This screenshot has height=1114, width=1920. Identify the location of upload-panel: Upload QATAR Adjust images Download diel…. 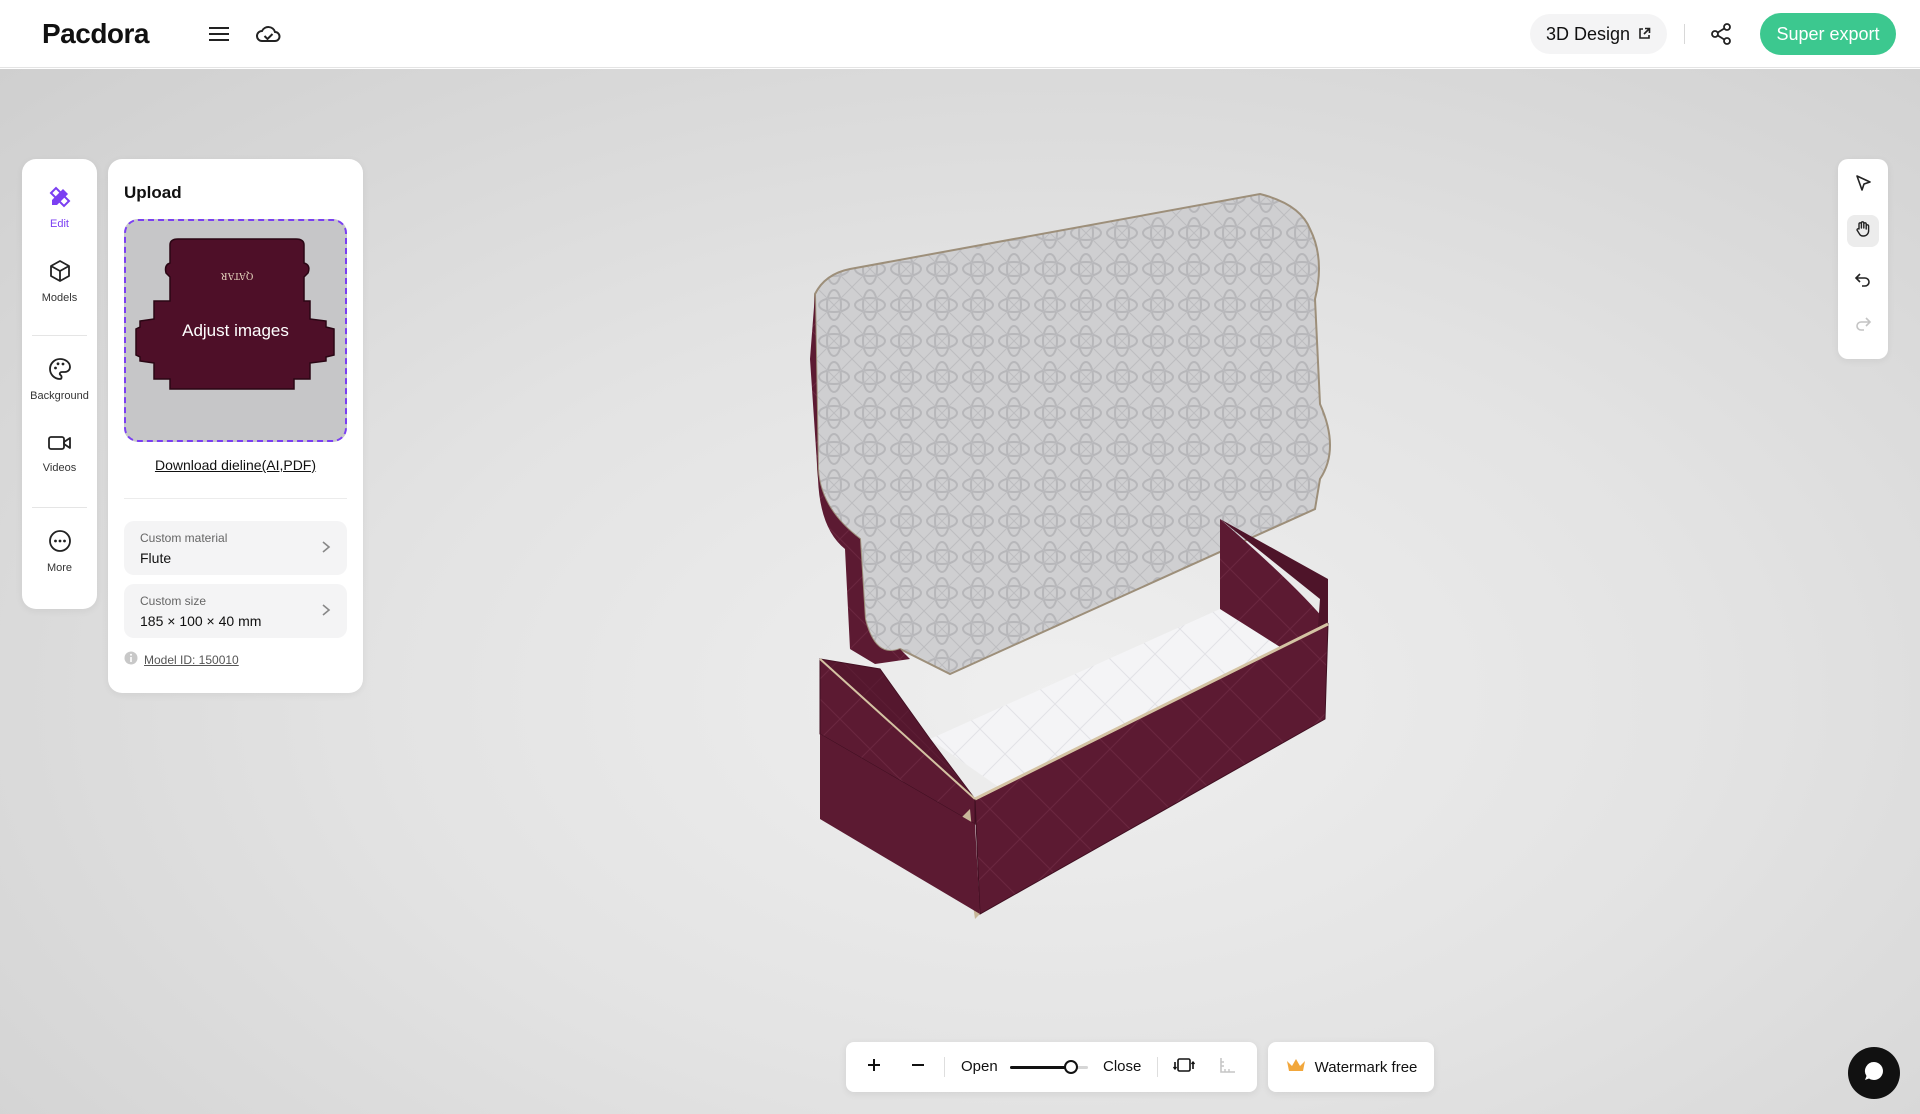
(235, 426).